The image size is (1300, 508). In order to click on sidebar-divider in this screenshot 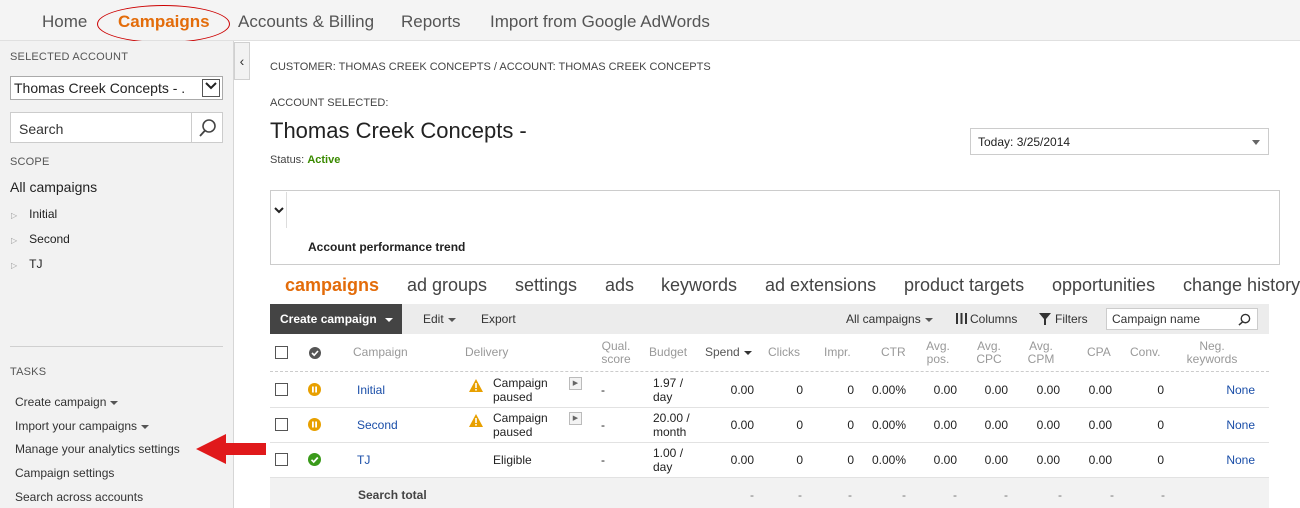, I will do `click(116, 346)`.